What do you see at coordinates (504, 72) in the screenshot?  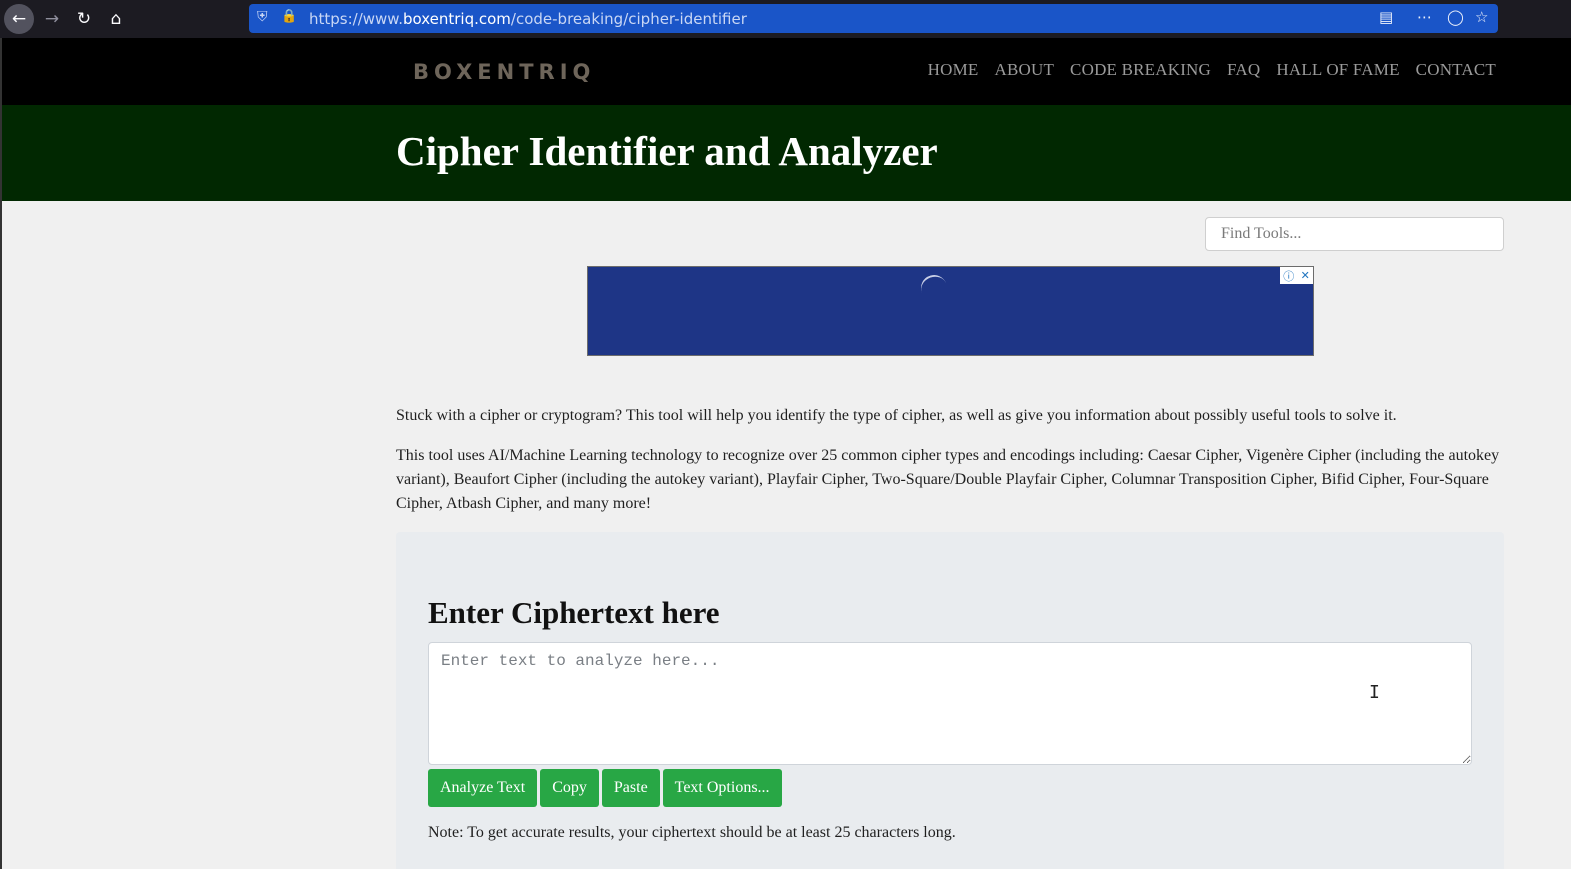 I see `site-logo: BOXENTRIQ` at bounding box center [504, 72].